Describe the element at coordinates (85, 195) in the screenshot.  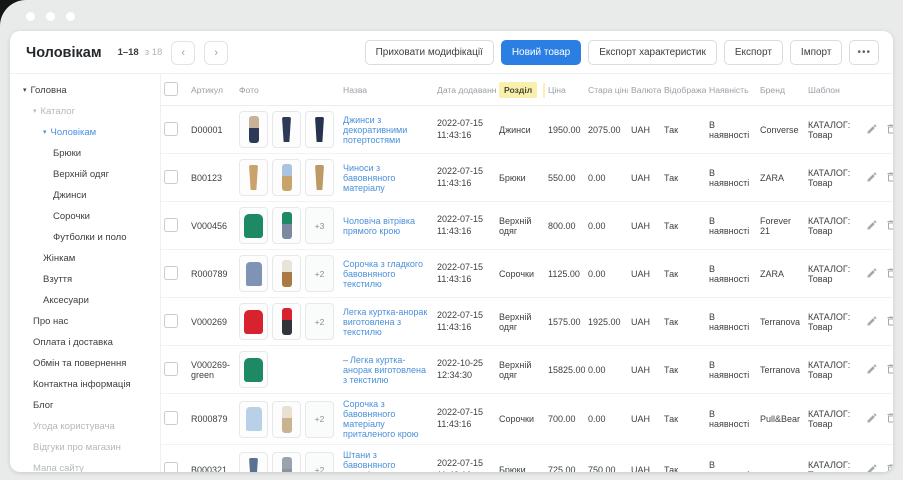
I see `sidebar-item: Джинси` at that location.